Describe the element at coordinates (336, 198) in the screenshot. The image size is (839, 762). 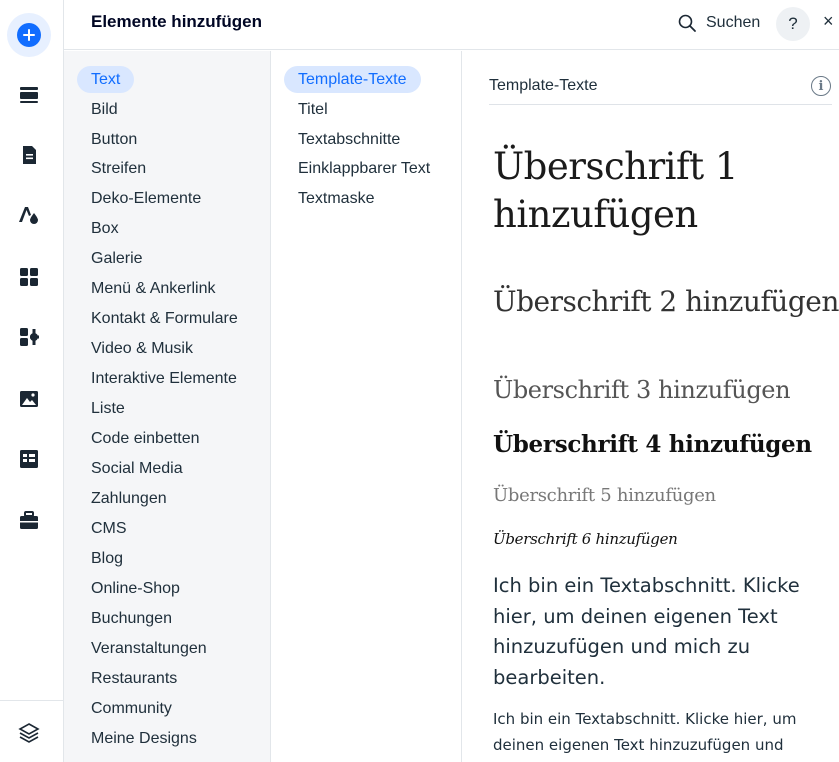
I see `subcategory-item-textmaske: Textmaske` at that location.